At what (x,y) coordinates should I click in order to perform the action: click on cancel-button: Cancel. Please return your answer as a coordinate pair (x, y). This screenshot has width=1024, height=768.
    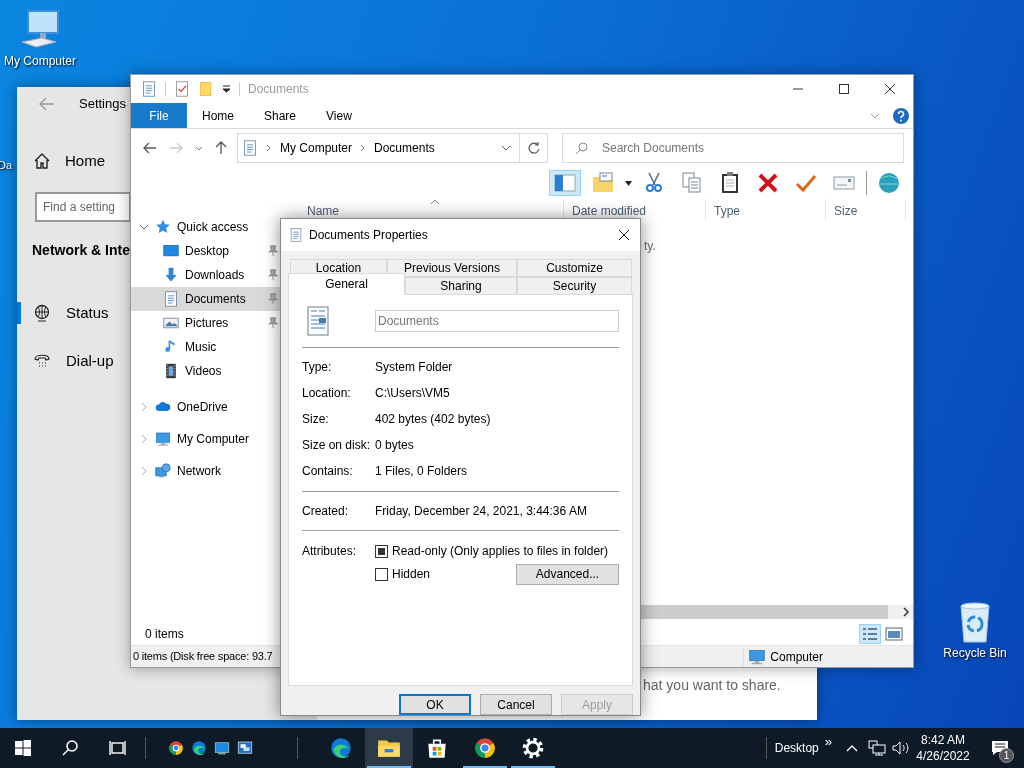
    Looking at the image, I should click on (516, 704).